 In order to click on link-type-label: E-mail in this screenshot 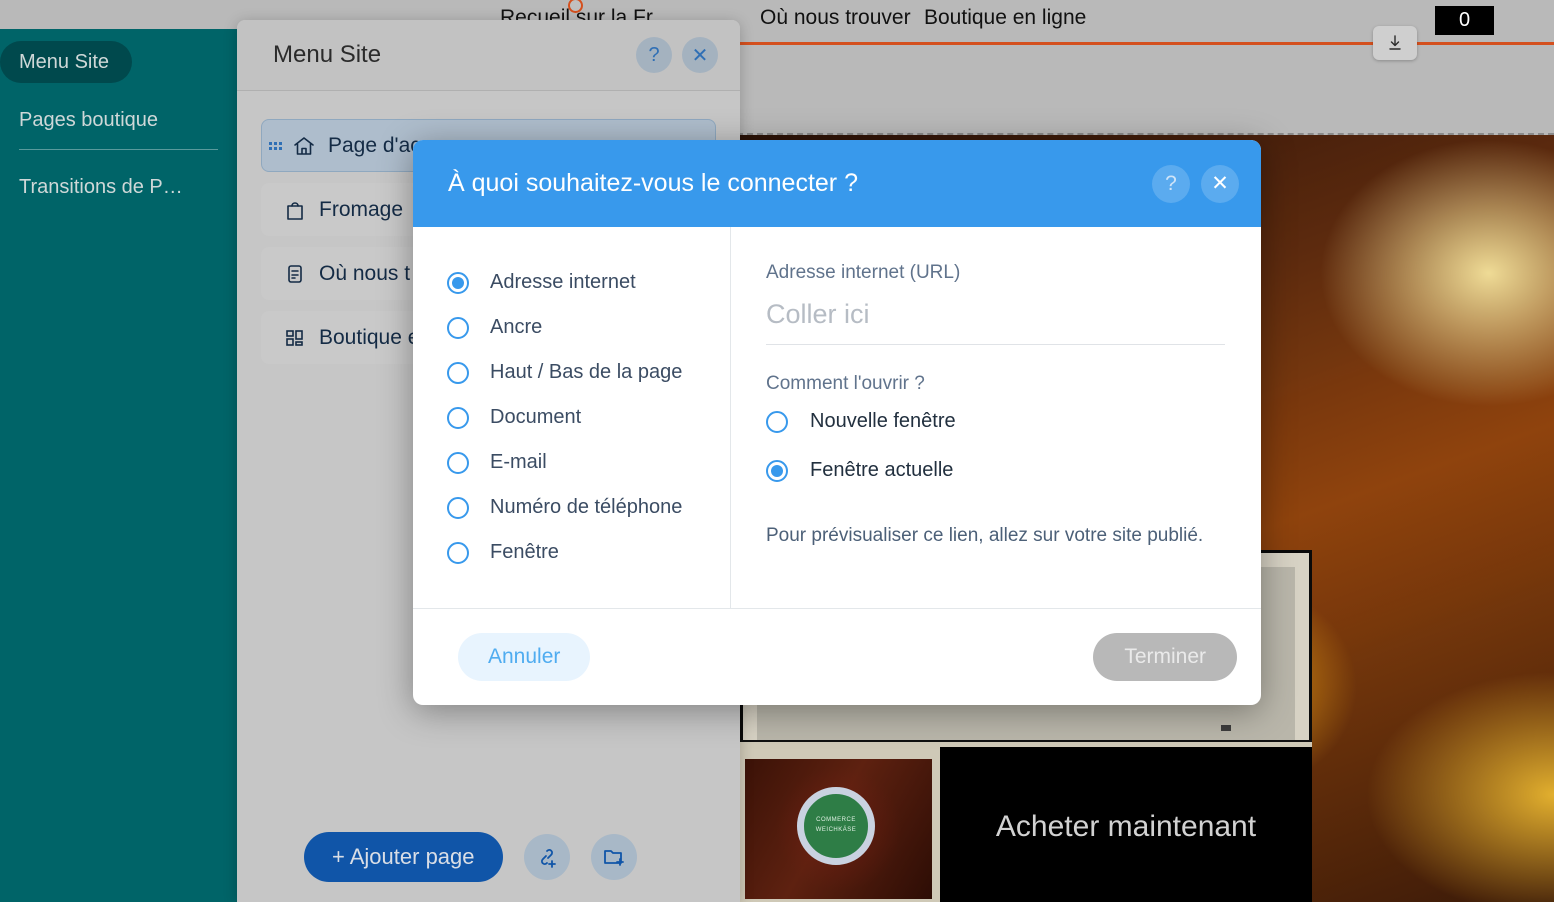, I will do `click(518, 462)`.